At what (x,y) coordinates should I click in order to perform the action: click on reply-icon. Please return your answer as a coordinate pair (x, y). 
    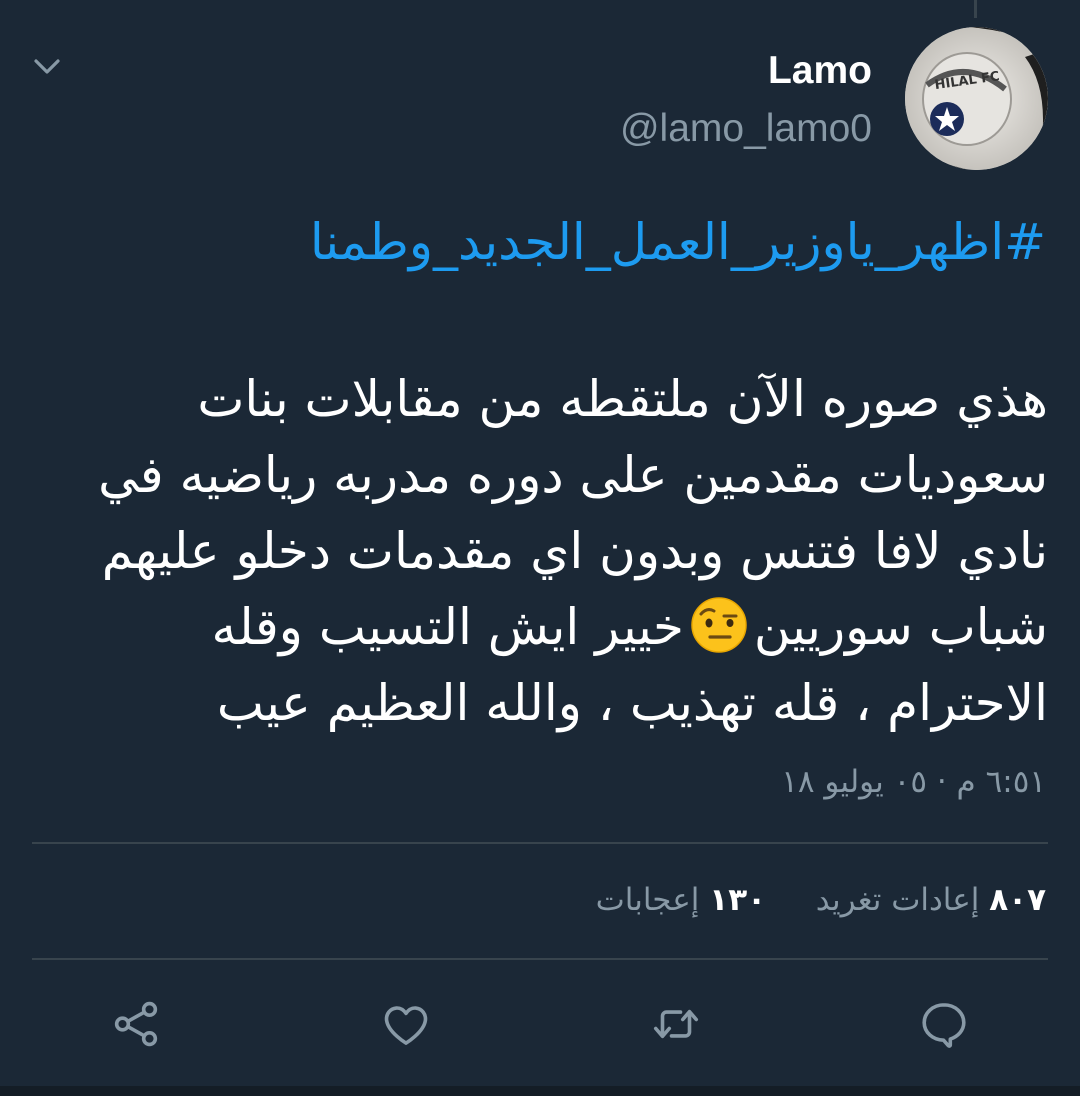
    Looking at the image, I should click on (944, 1025).